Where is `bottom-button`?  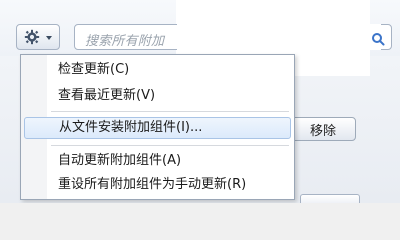
bottom-button is located at coordinates (330, 198).